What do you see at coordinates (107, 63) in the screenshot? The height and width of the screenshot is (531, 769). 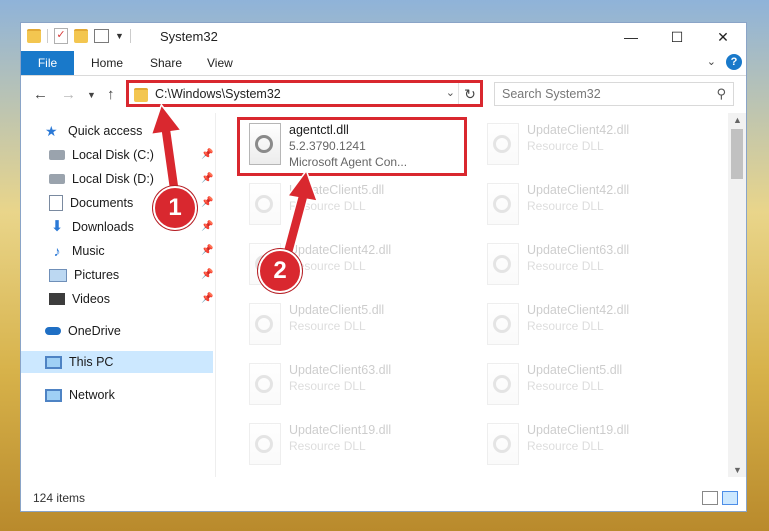 I see `tab-home: Home` at bounding box center [107, 63].